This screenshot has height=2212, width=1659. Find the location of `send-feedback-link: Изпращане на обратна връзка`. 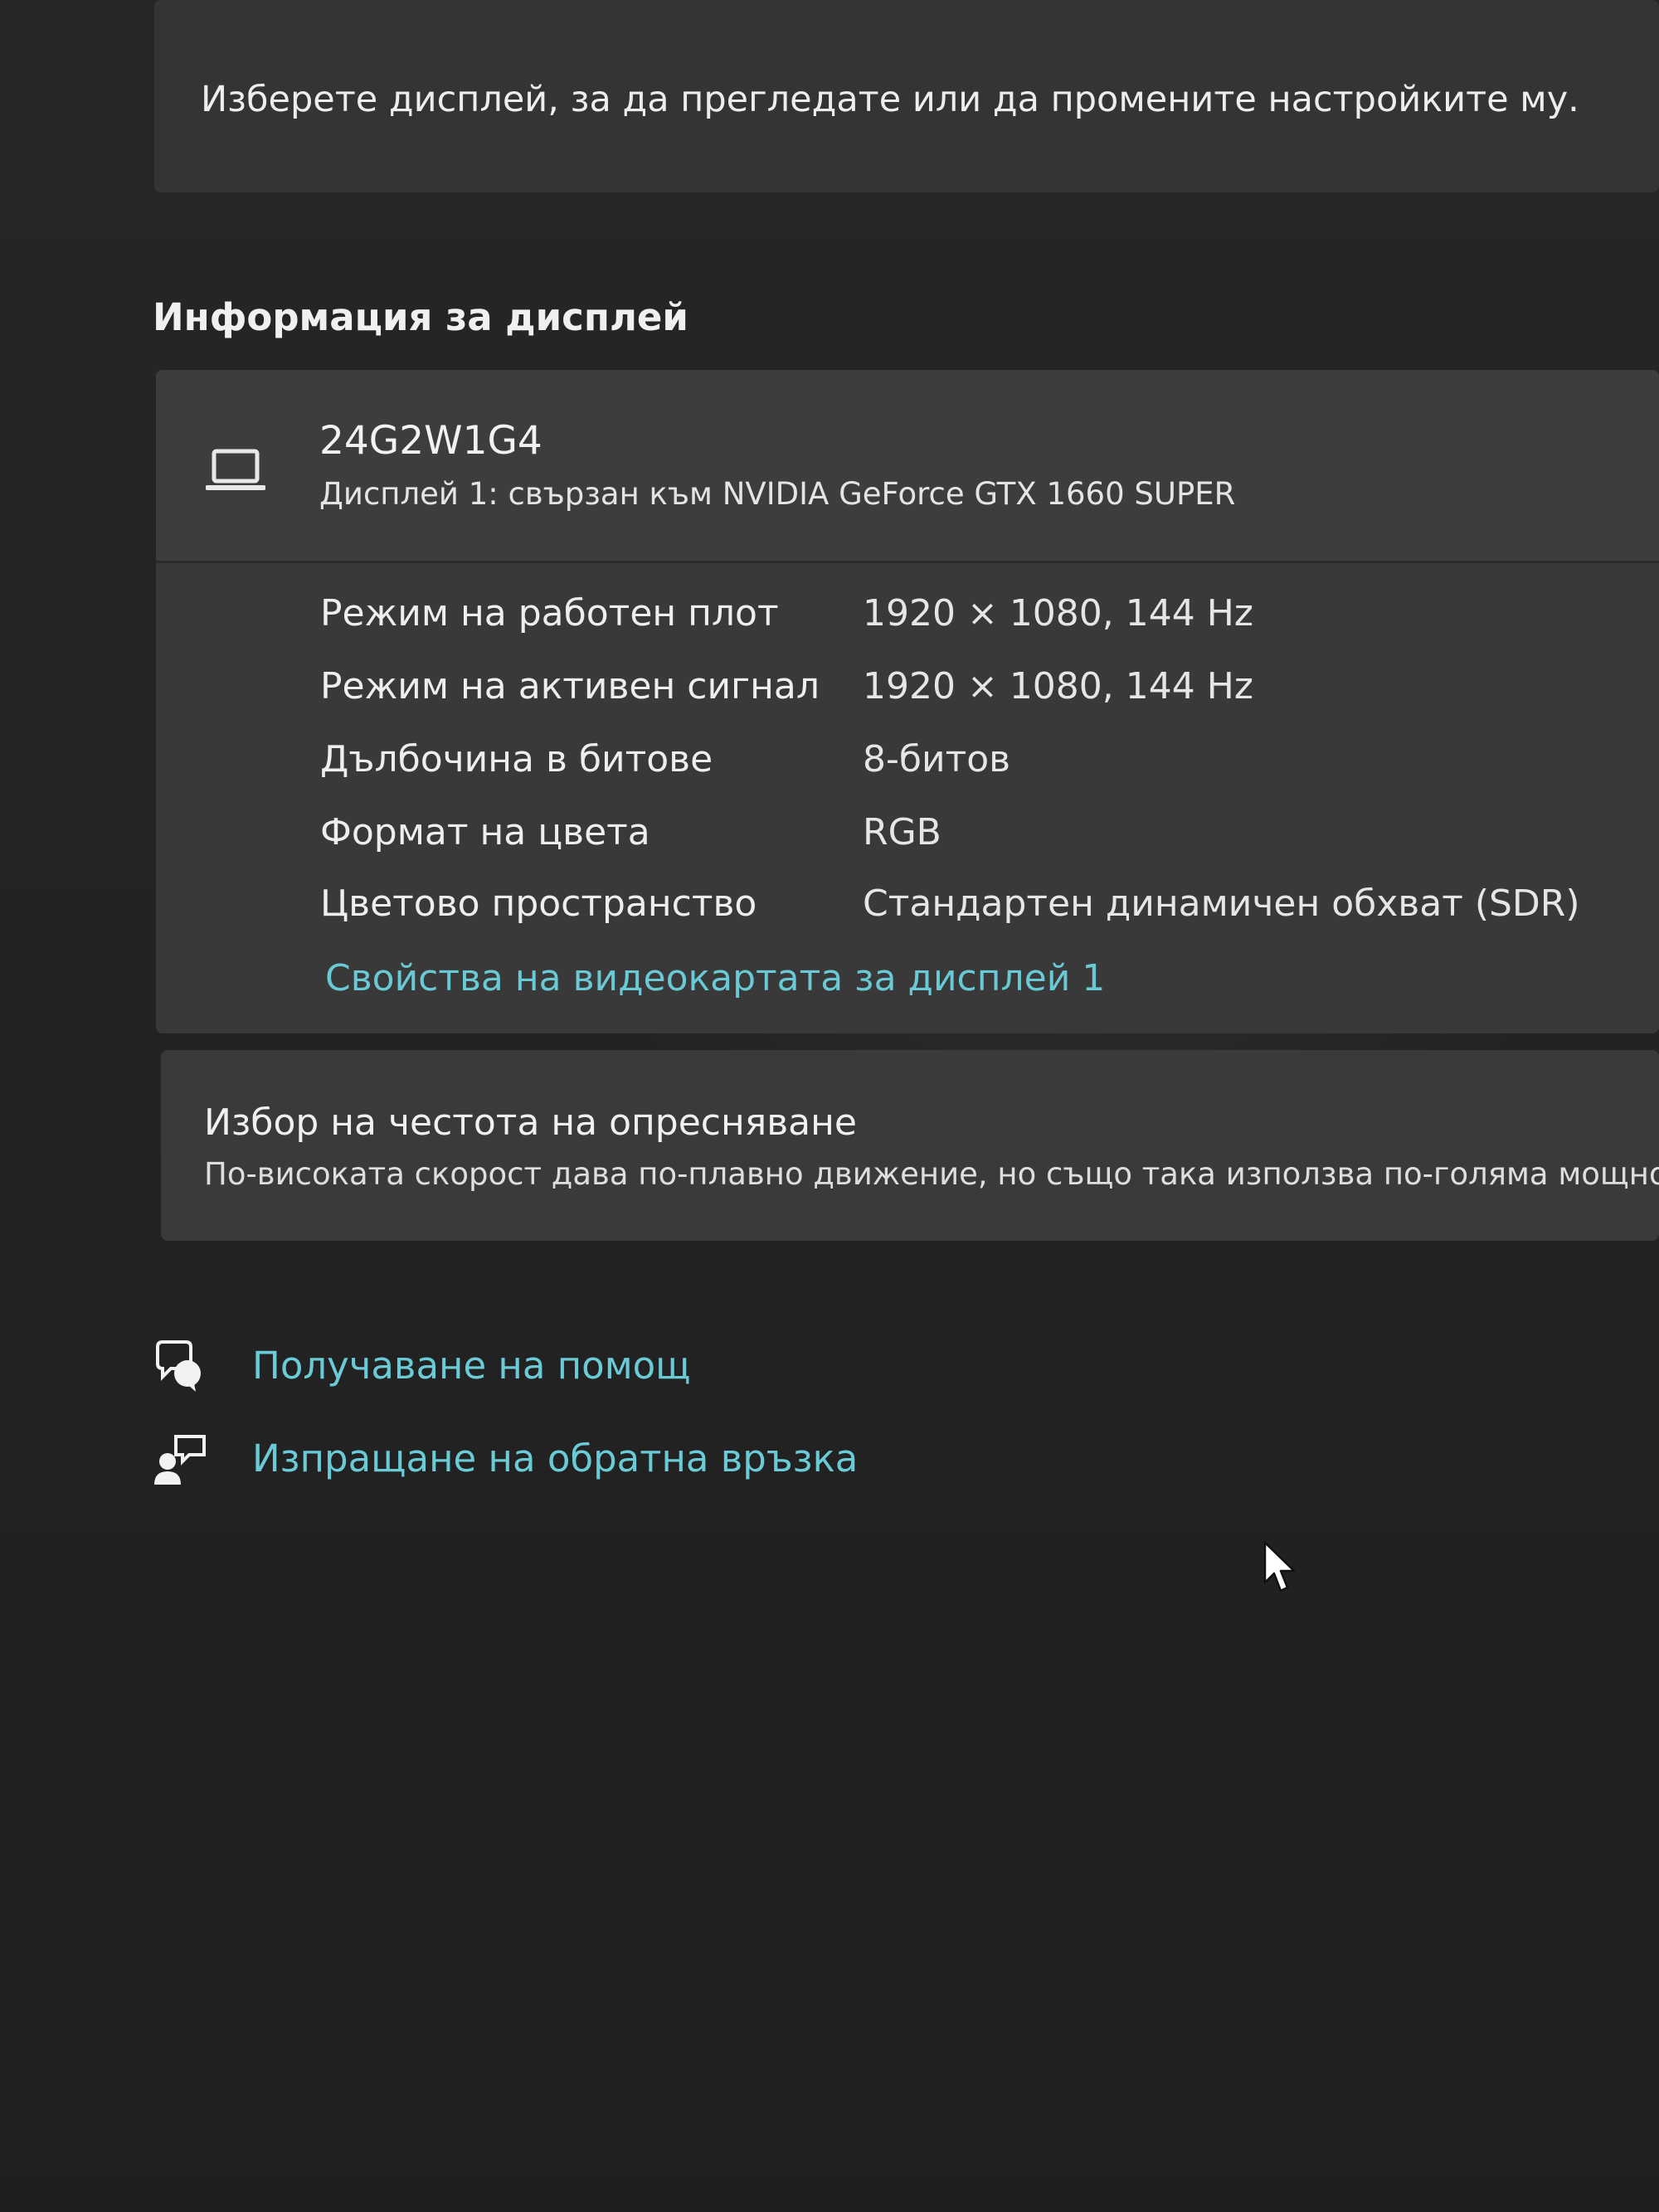

send-feedback-link: Изпращане на обратна връзка is located at coordinates (567, 1459).